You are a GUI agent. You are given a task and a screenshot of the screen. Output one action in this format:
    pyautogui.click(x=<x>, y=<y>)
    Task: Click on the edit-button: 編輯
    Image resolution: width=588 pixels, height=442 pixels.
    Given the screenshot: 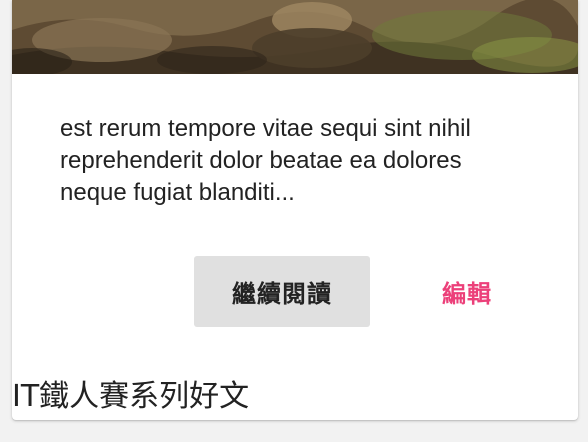 What is the action you would take?
    pyautogui.click(x=467, y=291)
    